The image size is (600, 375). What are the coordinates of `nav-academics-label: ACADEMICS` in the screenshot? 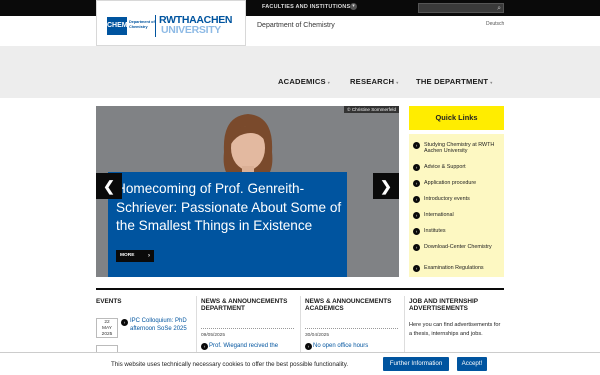 It's located at (302, 81).